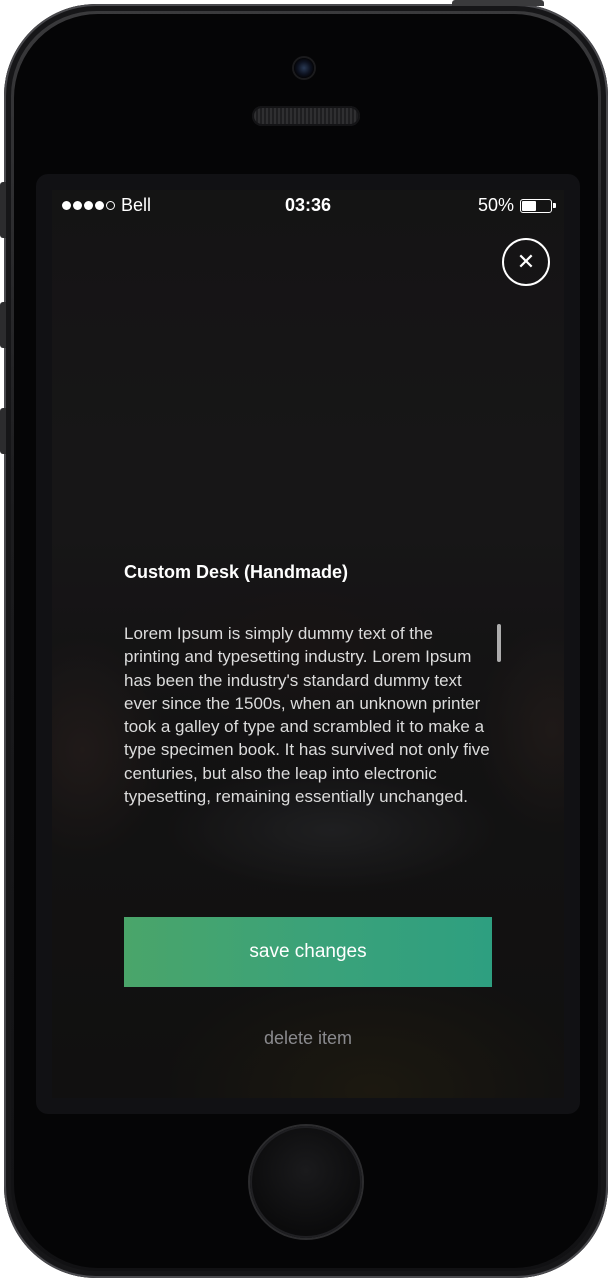  What do you see at coordinates (516, 205) in the screenshot?
I see `battery-info: 50%` at bounding box center [516, 205].